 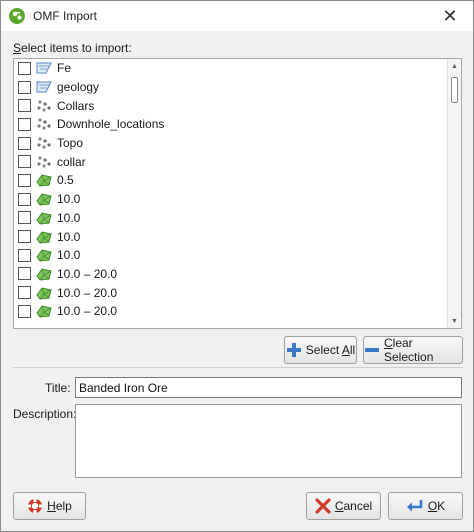 What do you see at coordinates (76, 105) in the screenshot?
I see `item-label: Collars` at bounding box center [76, 105].